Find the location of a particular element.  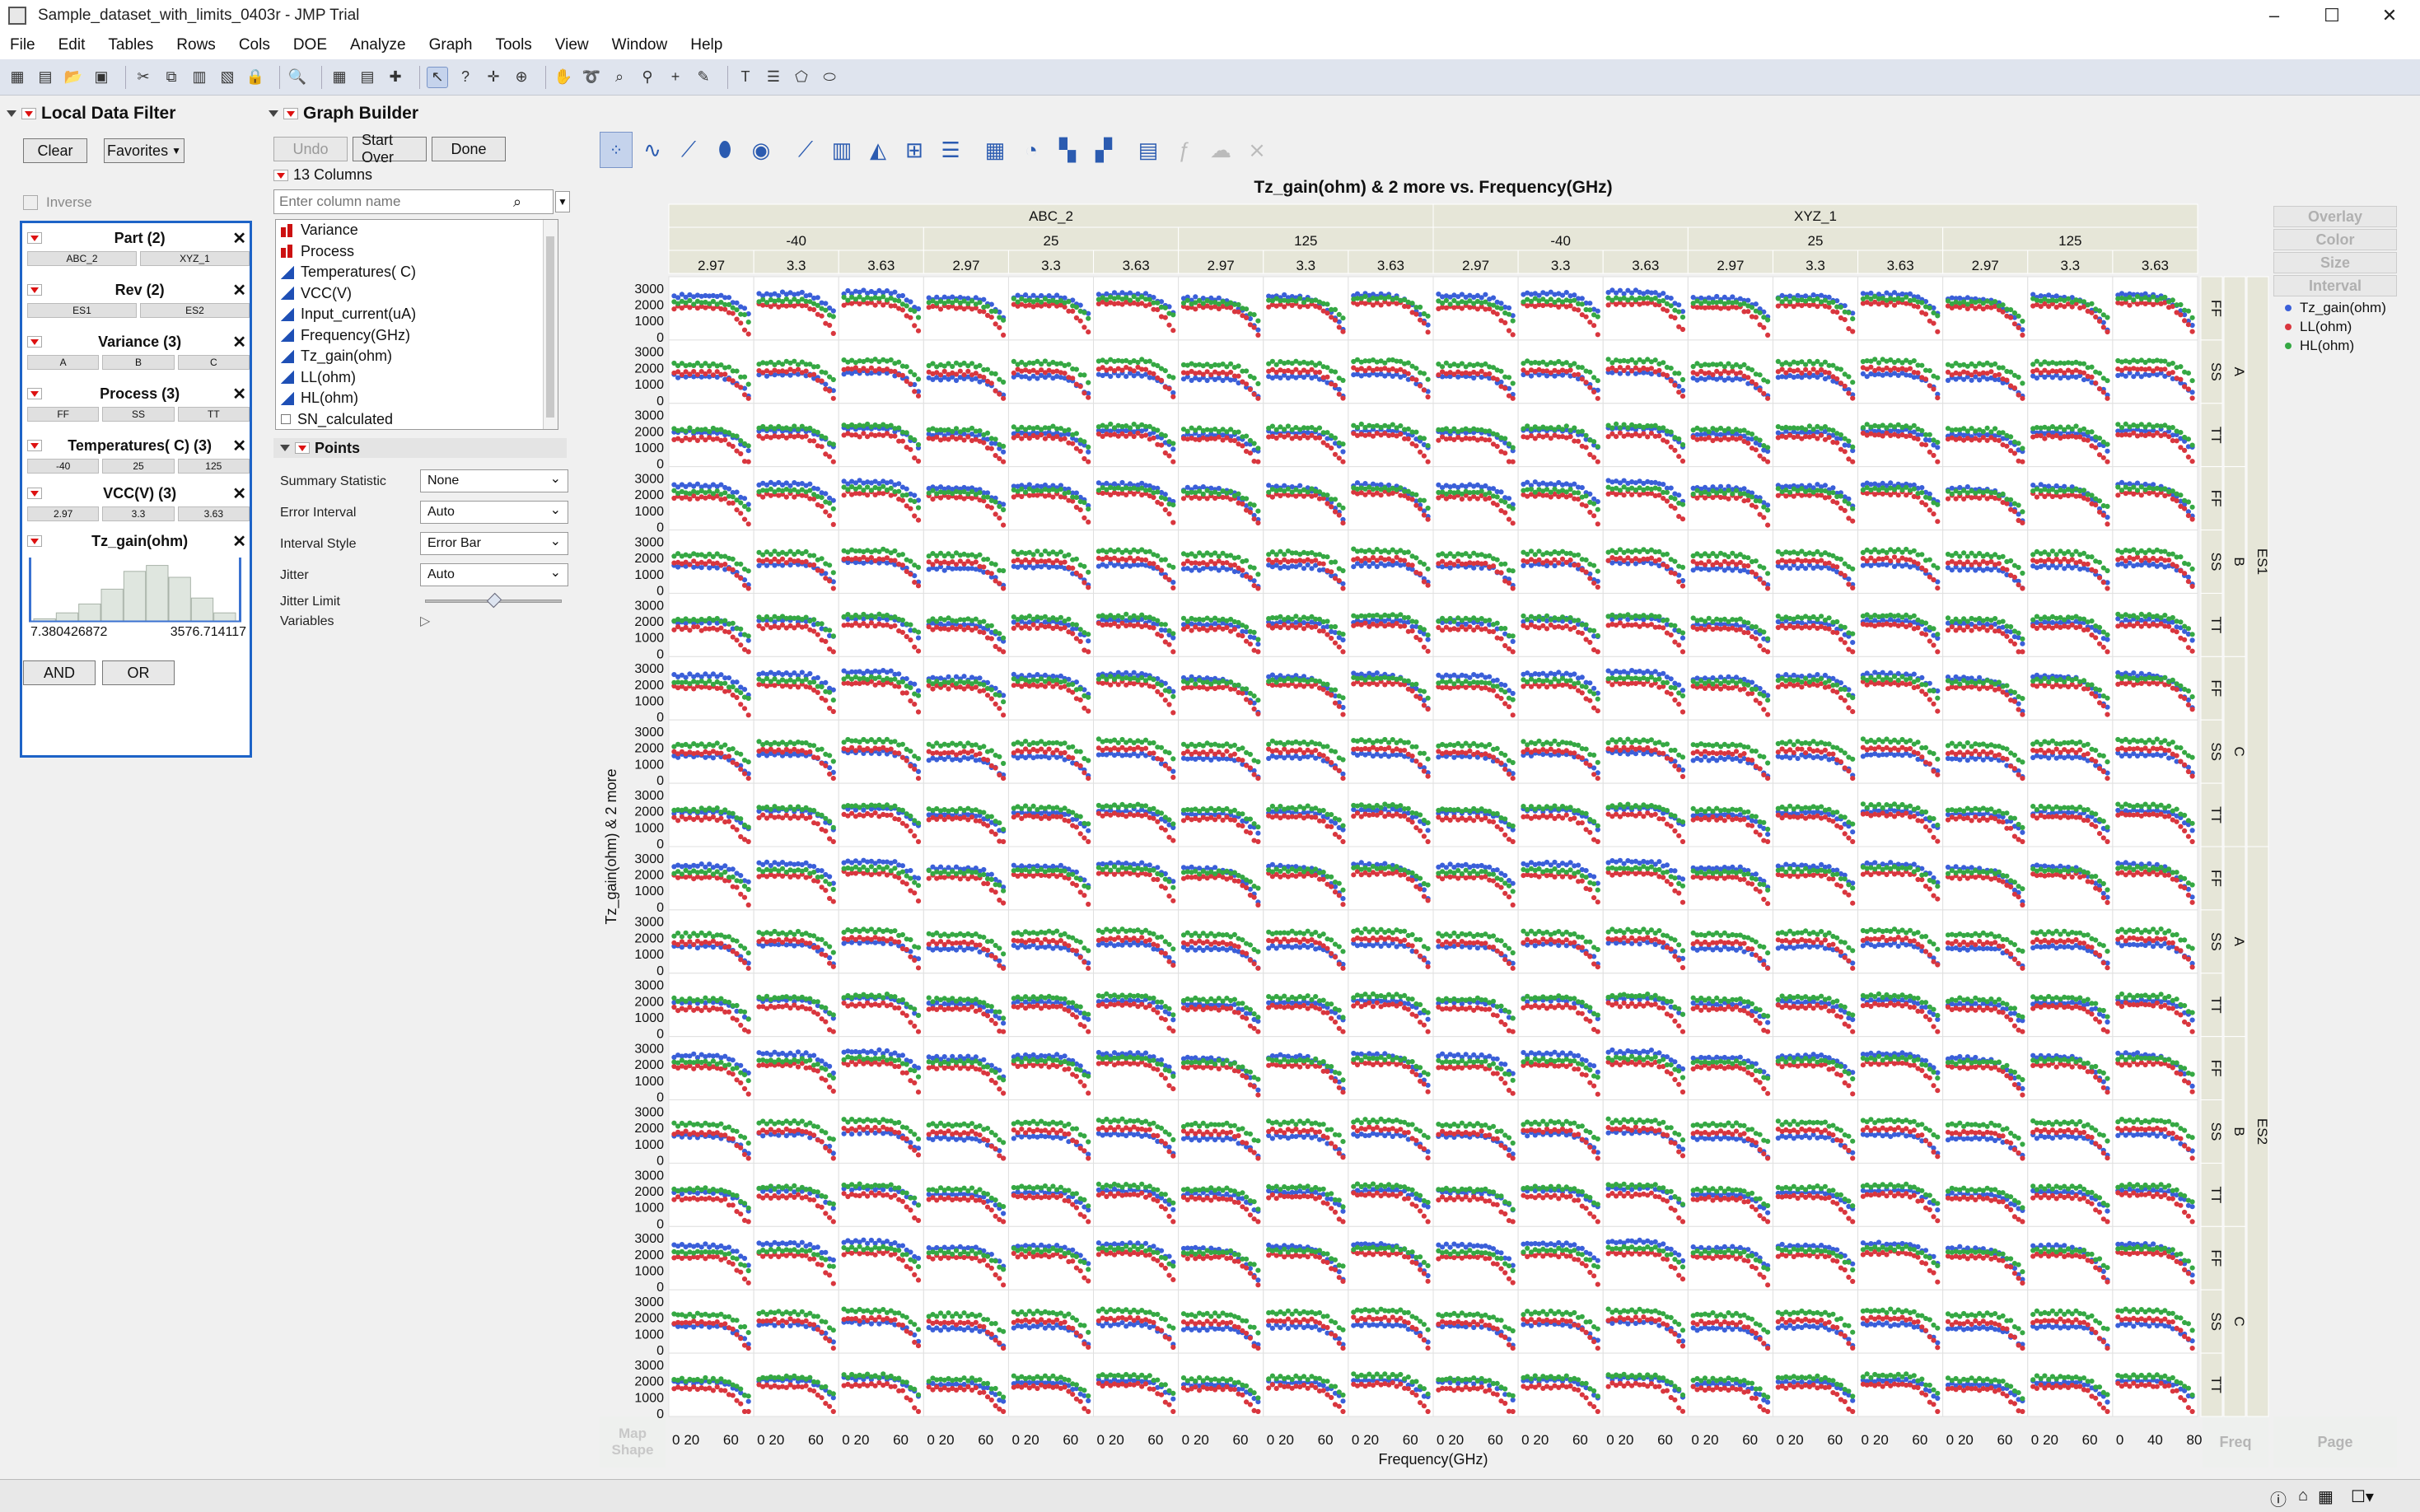

freq-drop-zone: Freq is located at coordinates (2235, 1442).